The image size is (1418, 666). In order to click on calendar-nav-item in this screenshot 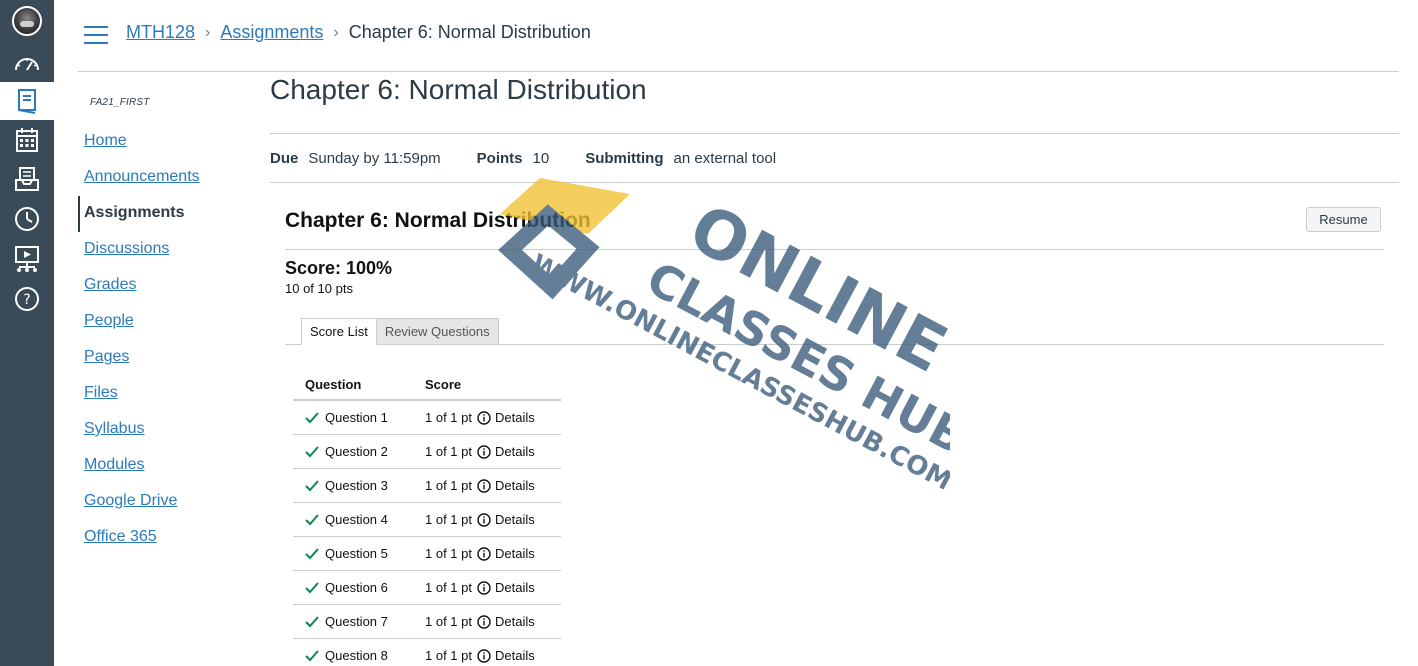, I will do `click(27, 140)`.